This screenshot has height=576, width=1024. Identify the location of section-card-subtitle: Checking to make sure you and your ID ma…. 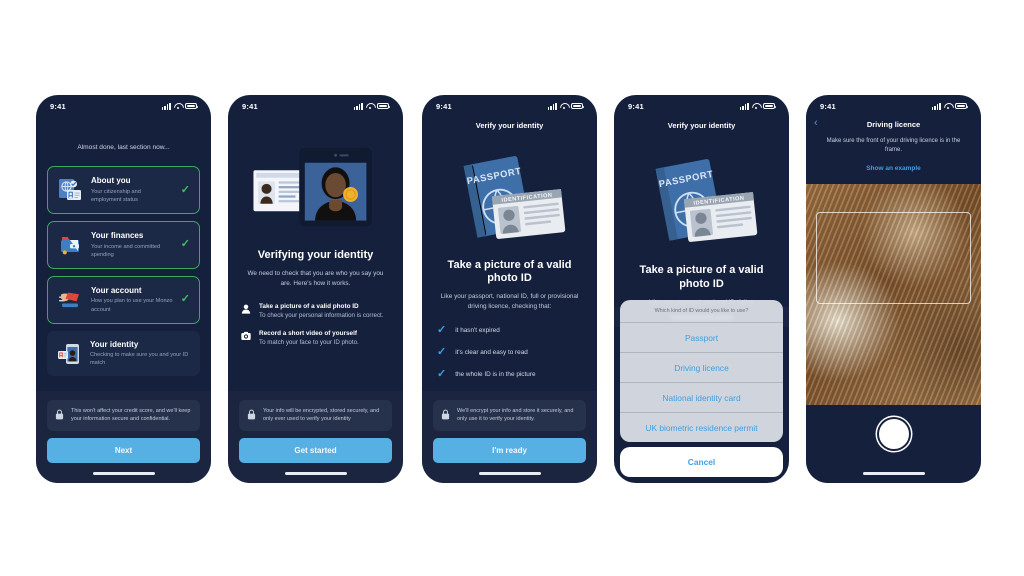
(139, 359).